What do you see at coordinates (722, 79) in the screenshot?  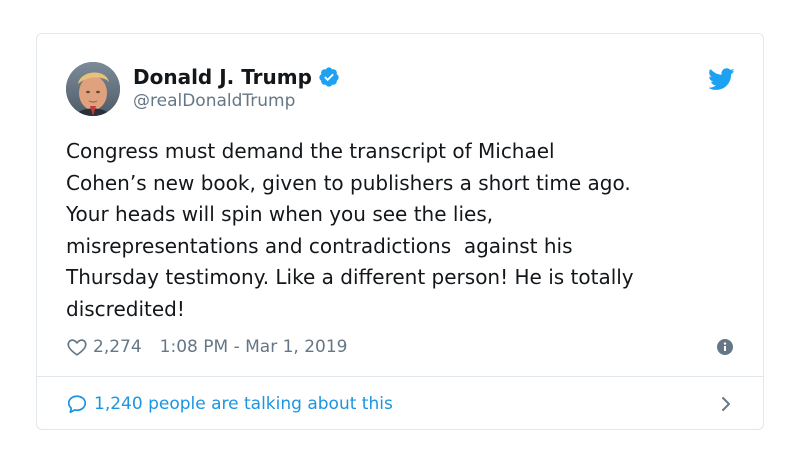 I see `twitter-bird-icon` at bounding box center [722, 79].